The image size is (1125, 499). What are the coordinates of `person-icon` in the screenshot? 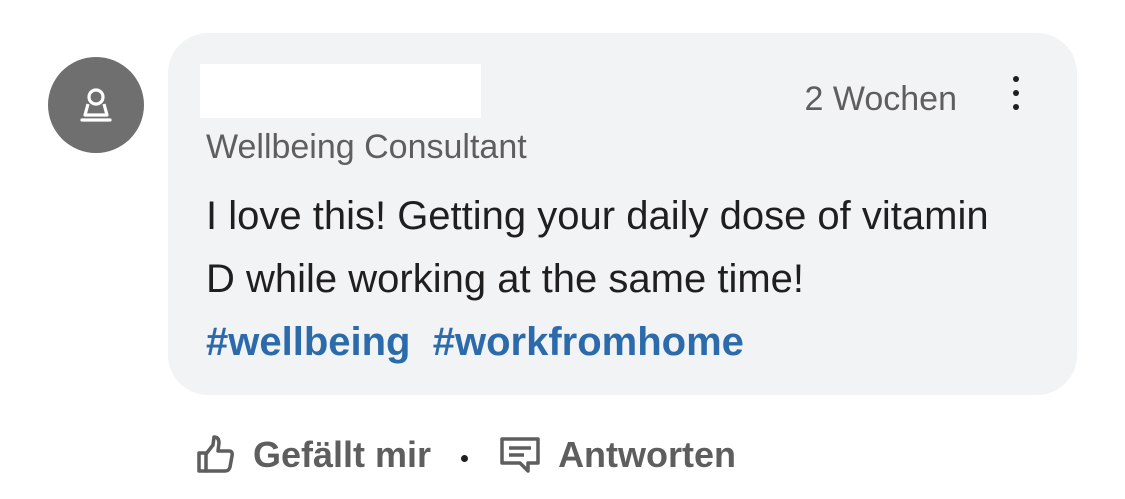 It's located at (96, 105).